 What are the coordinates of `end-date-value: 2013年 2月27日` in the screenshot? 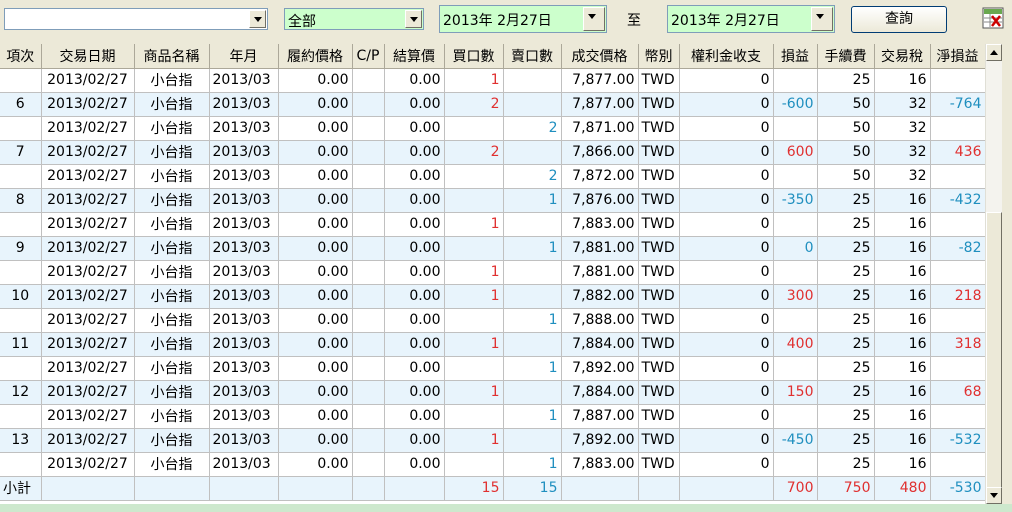 It's located at (725, 21).